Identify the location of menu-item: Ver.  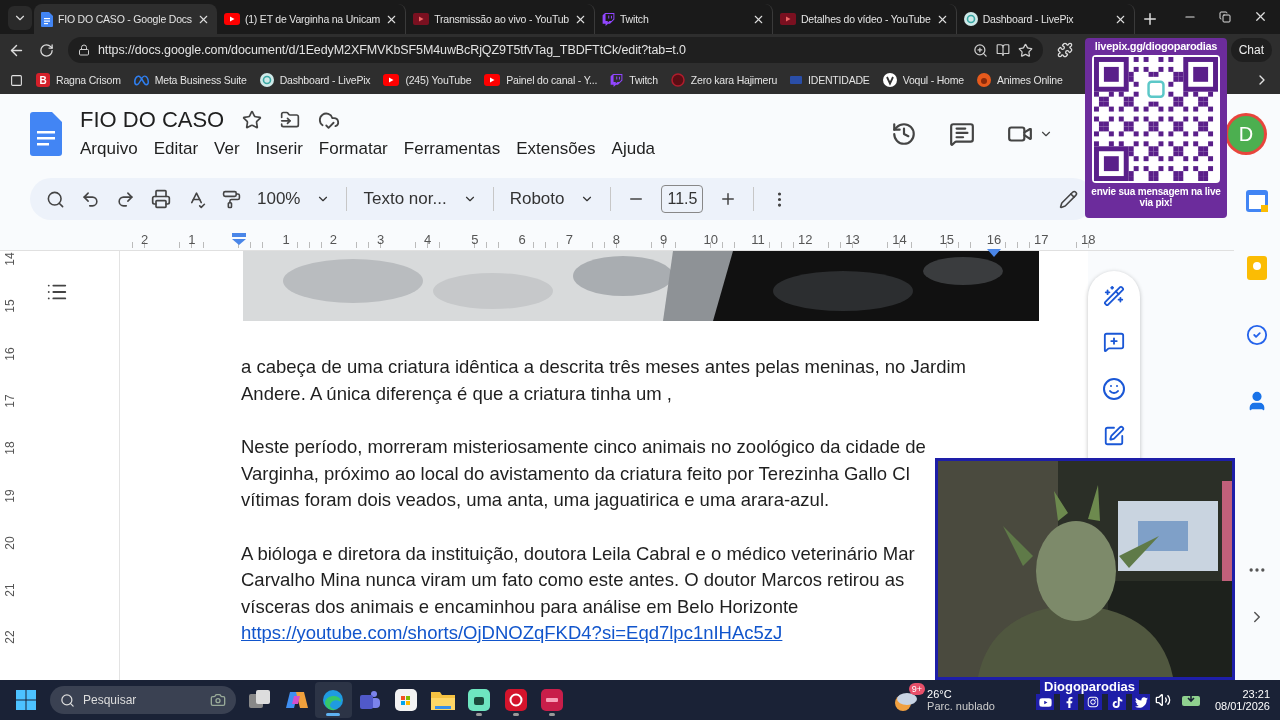
(231, 149).